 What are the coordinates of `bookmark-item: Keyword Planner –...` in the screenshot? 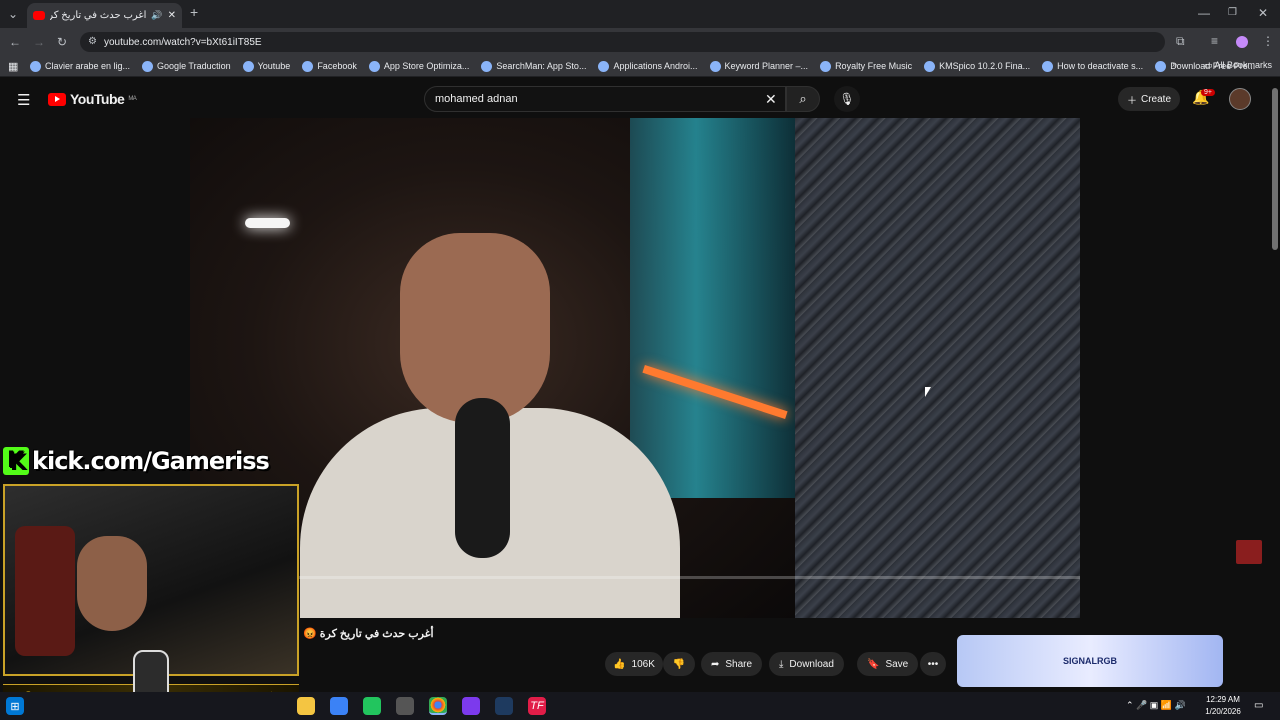 It's located at (758, 66).